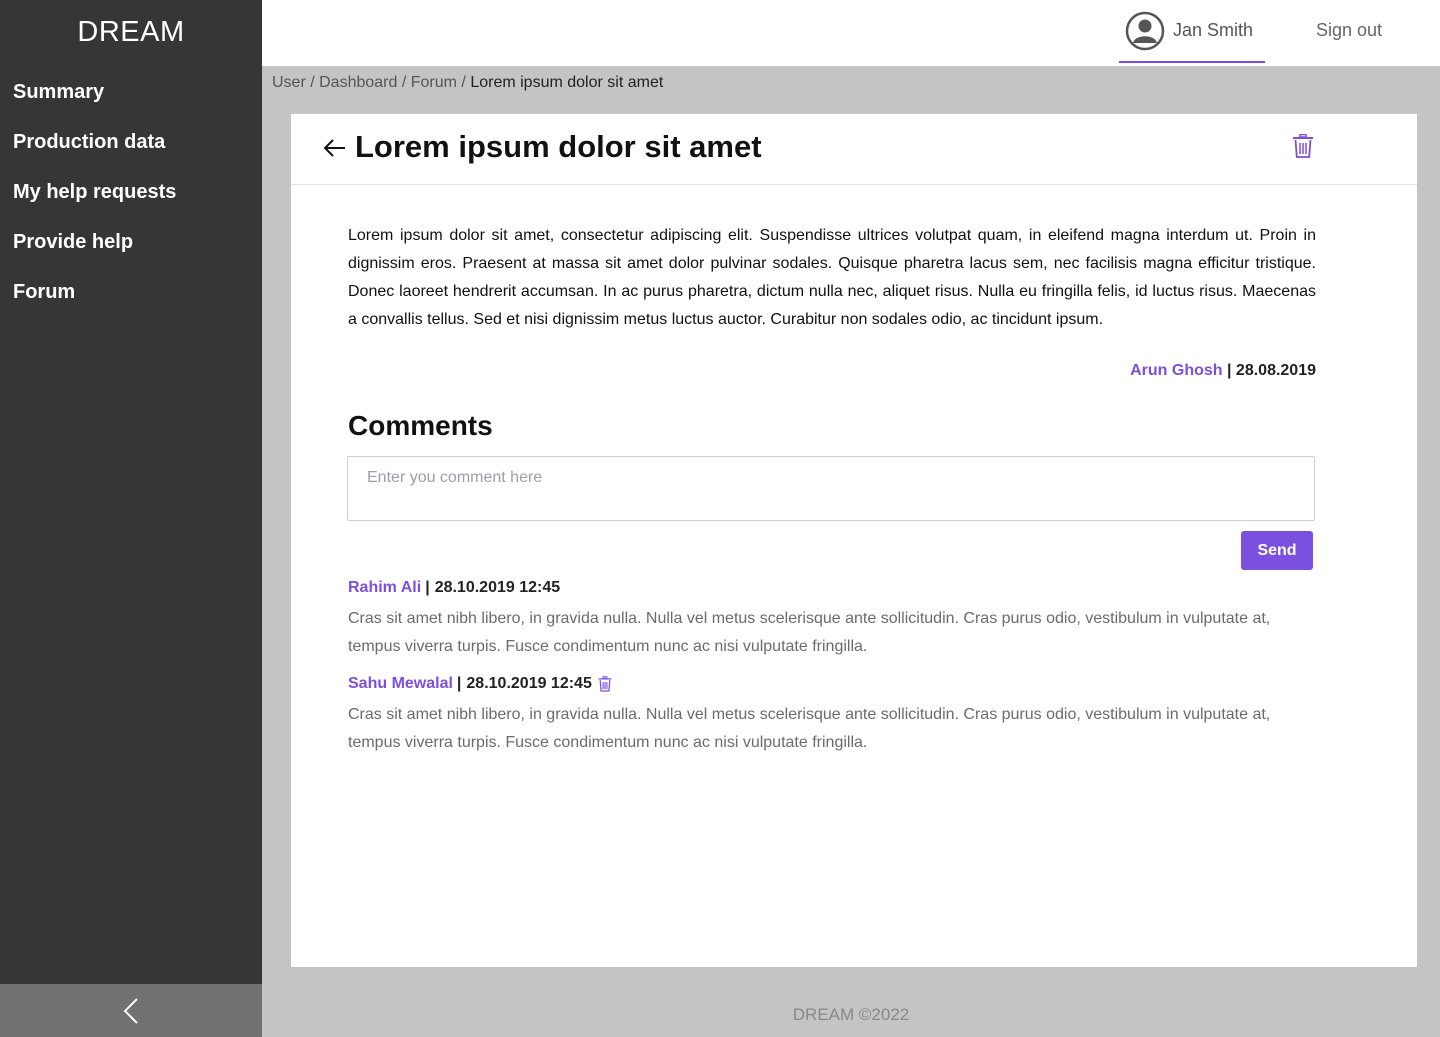 Image resolution: width=1440 pixels, height=1037 pixels. I want to click on footer: DREAM ©2022, so click(851, 1014).